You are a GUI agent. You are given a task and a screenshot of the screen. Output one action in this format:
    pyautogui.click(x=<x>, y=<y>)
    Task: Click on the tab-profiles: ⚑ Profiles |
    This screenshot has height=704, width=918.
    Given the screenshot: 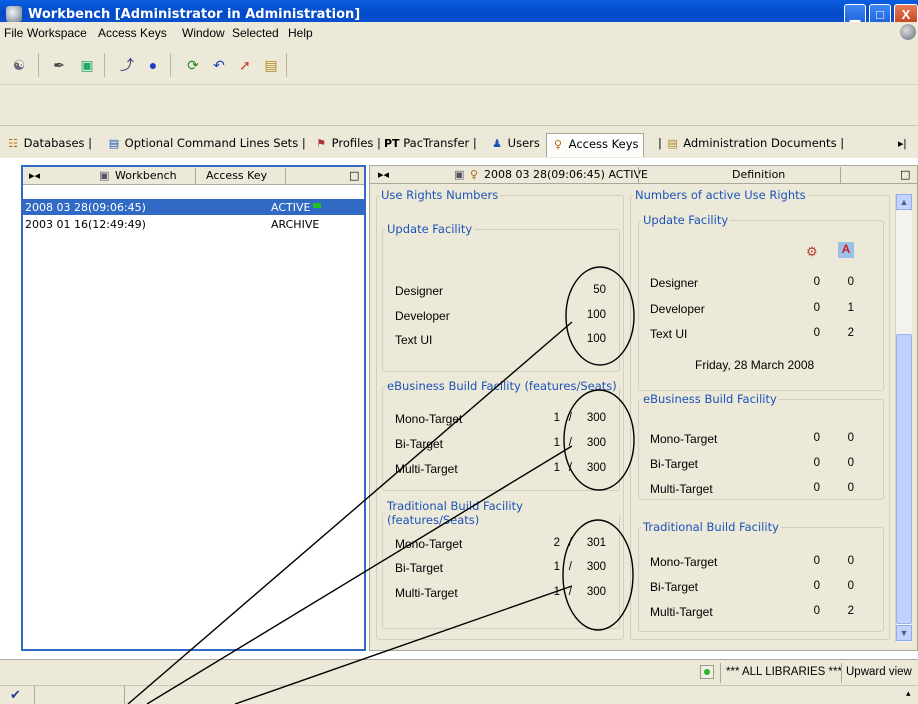 What is the action you would take?
    pyautogui.click(x=346, y=146)
    